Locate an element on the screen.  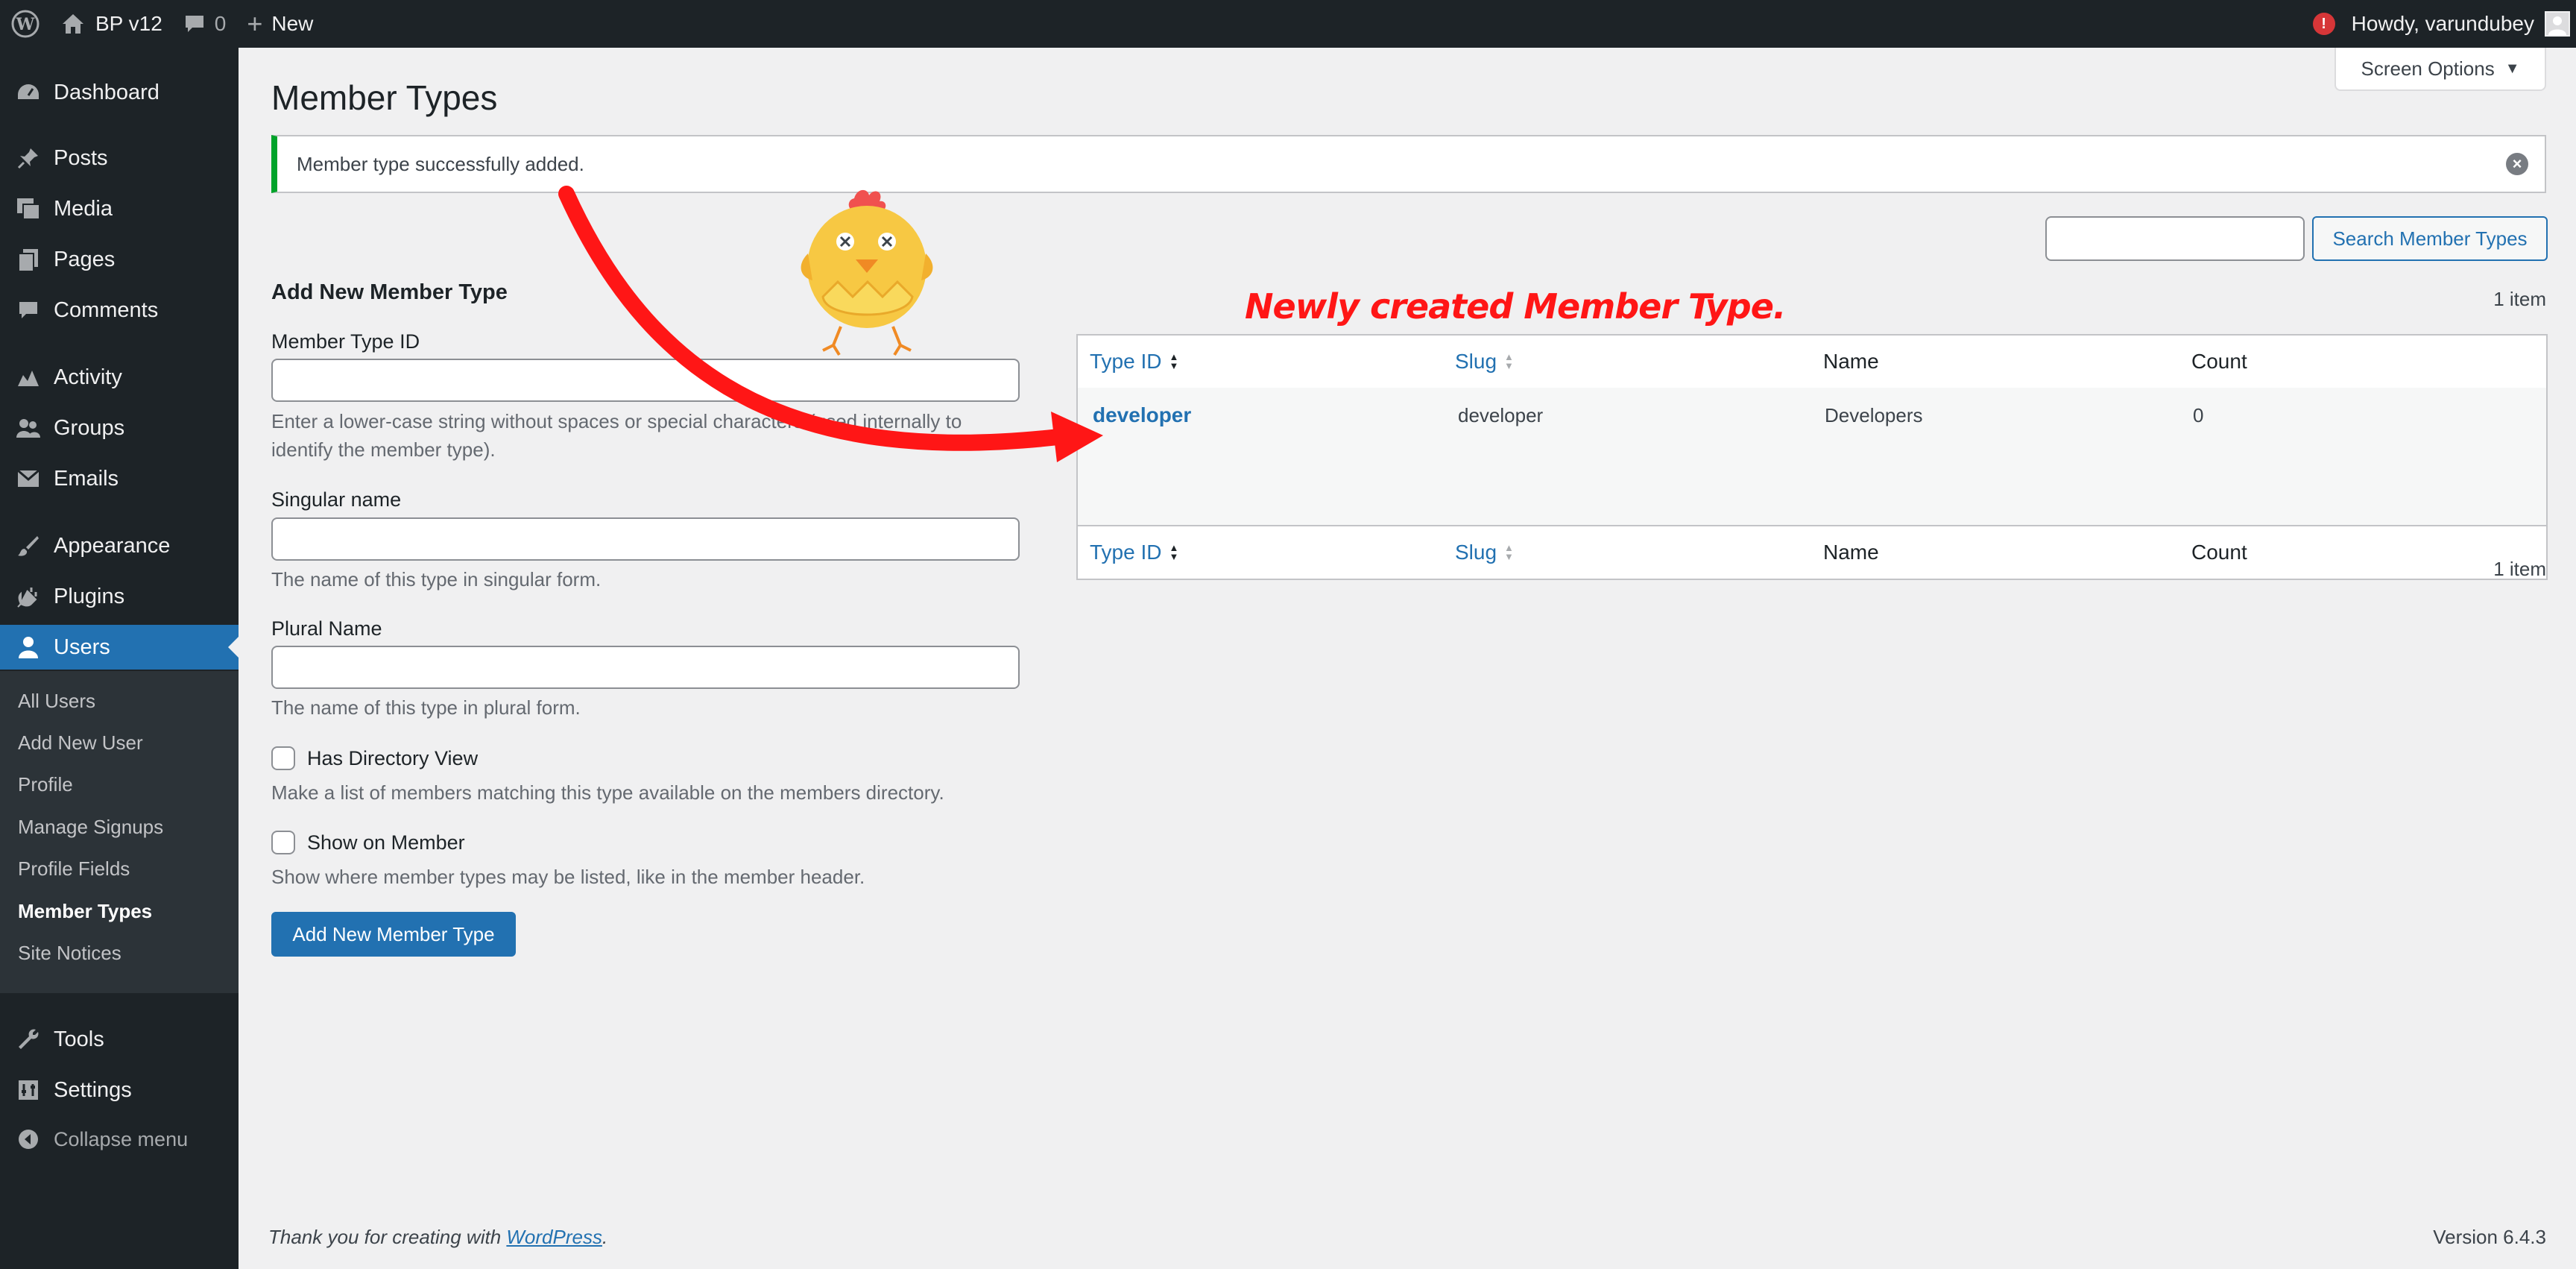
menu-posts: Posts is located at coordinates (119, 158).